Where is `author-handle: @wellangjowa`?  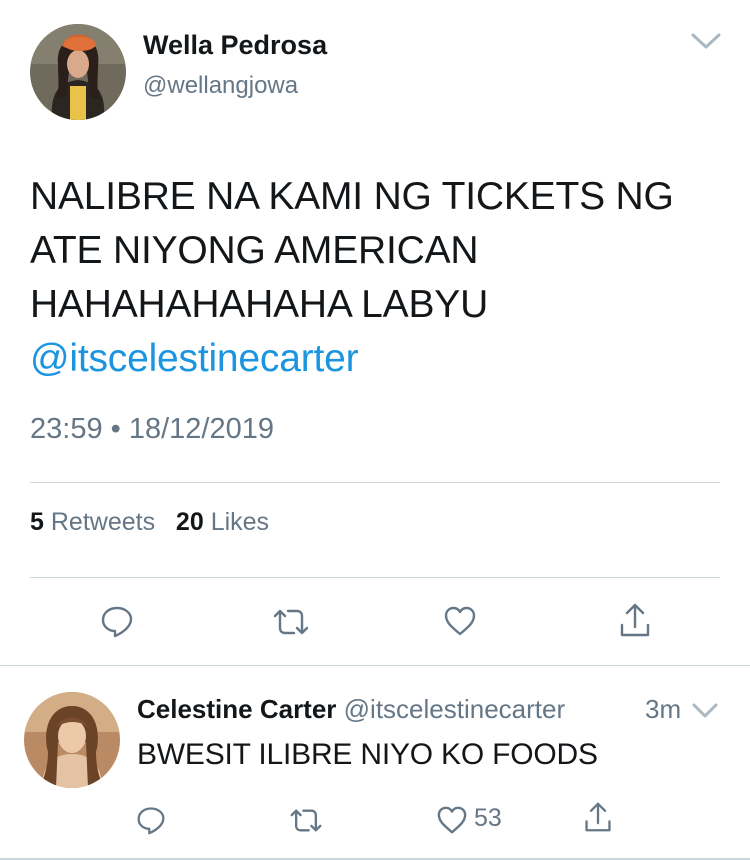
author-handle: @wellangjowa is located at coordinates (220, 86).